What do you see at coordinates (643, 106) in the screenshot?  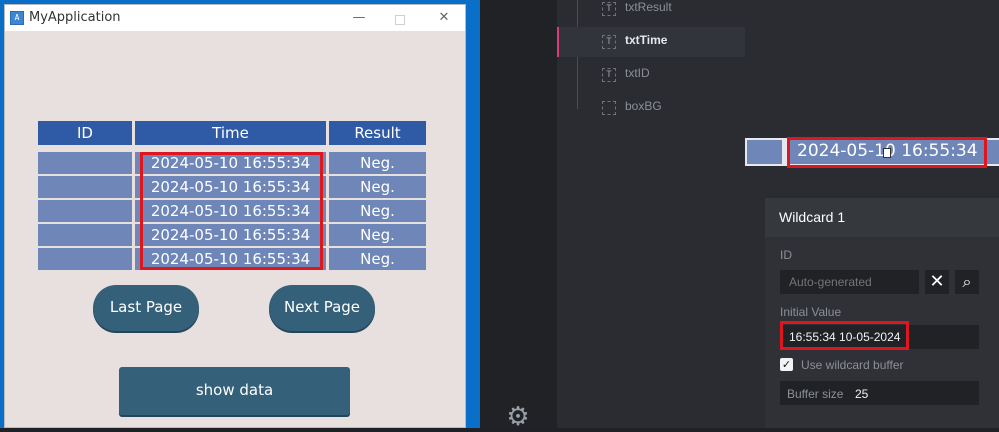 I see `tree-item-label: boxBG` at bounding box center [643, 106].